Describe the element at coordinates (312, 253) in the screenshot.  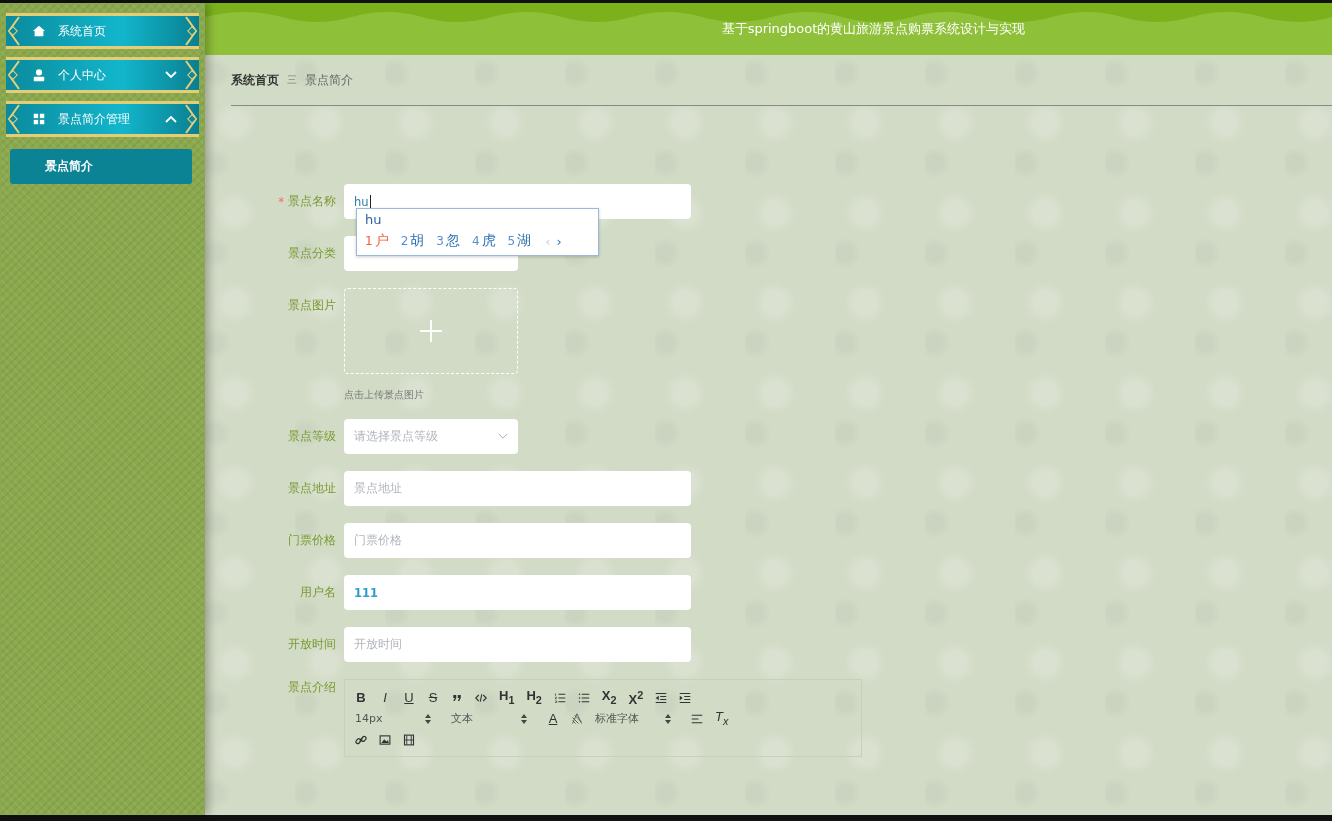
I see `field-label: 景点分类` at that location.